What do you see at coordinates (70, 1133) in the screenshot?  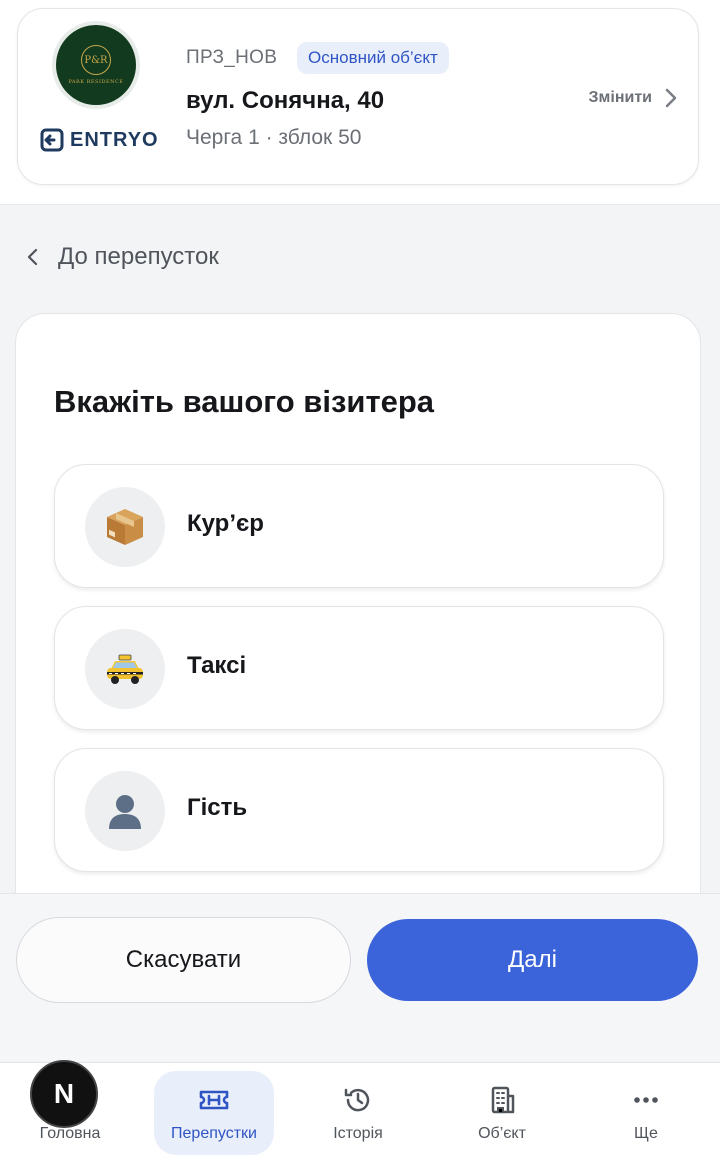 I see `nav-label-home: Головна` at bounding box center [70, 1133].